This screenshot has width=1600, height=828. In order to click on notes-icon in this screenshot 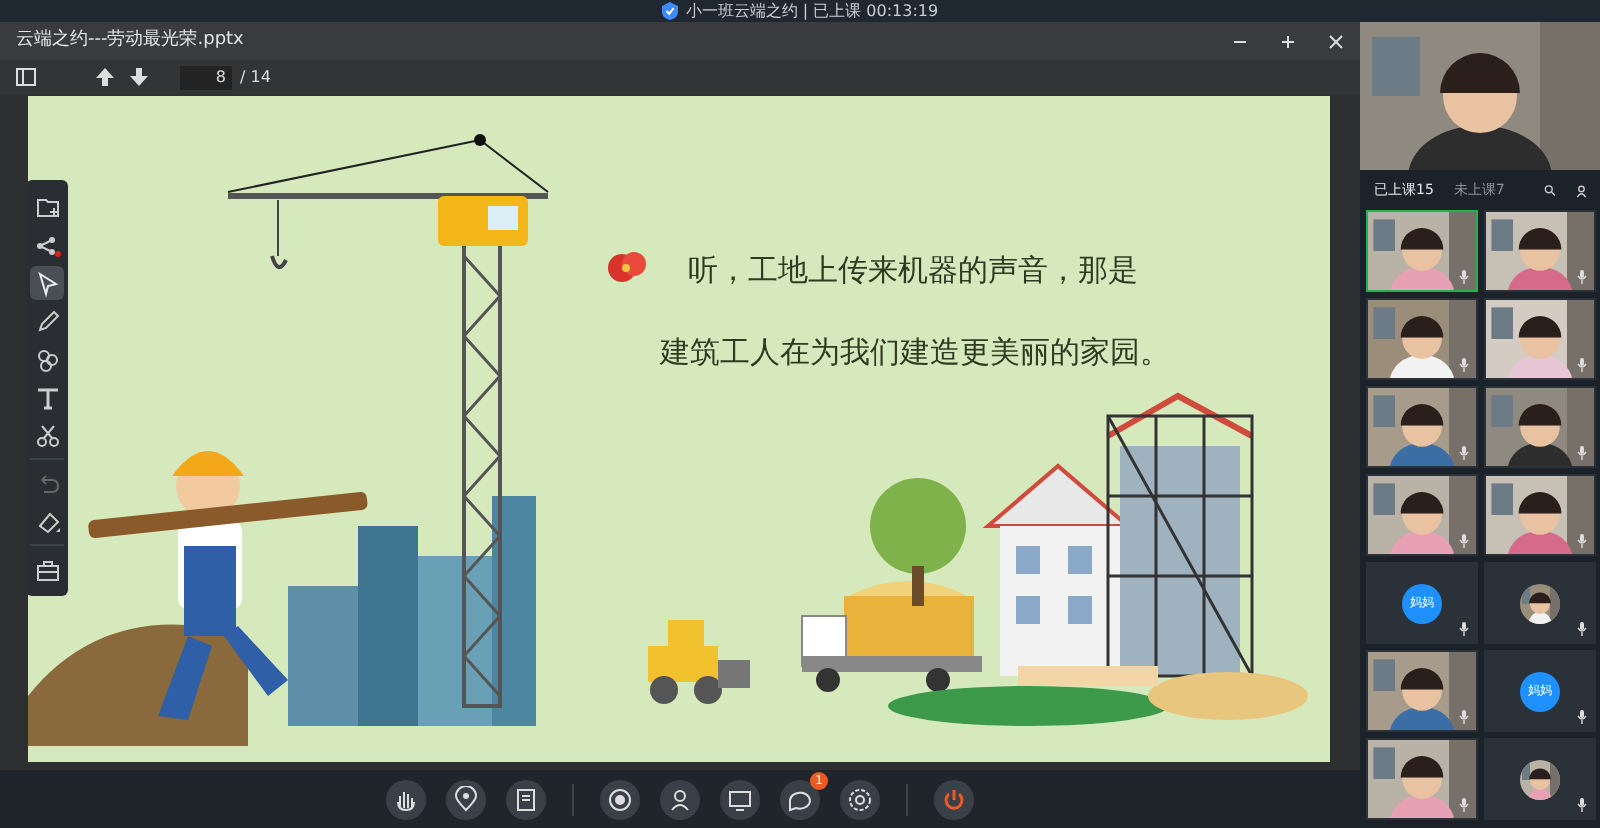, I will do `click(526, 799)`.